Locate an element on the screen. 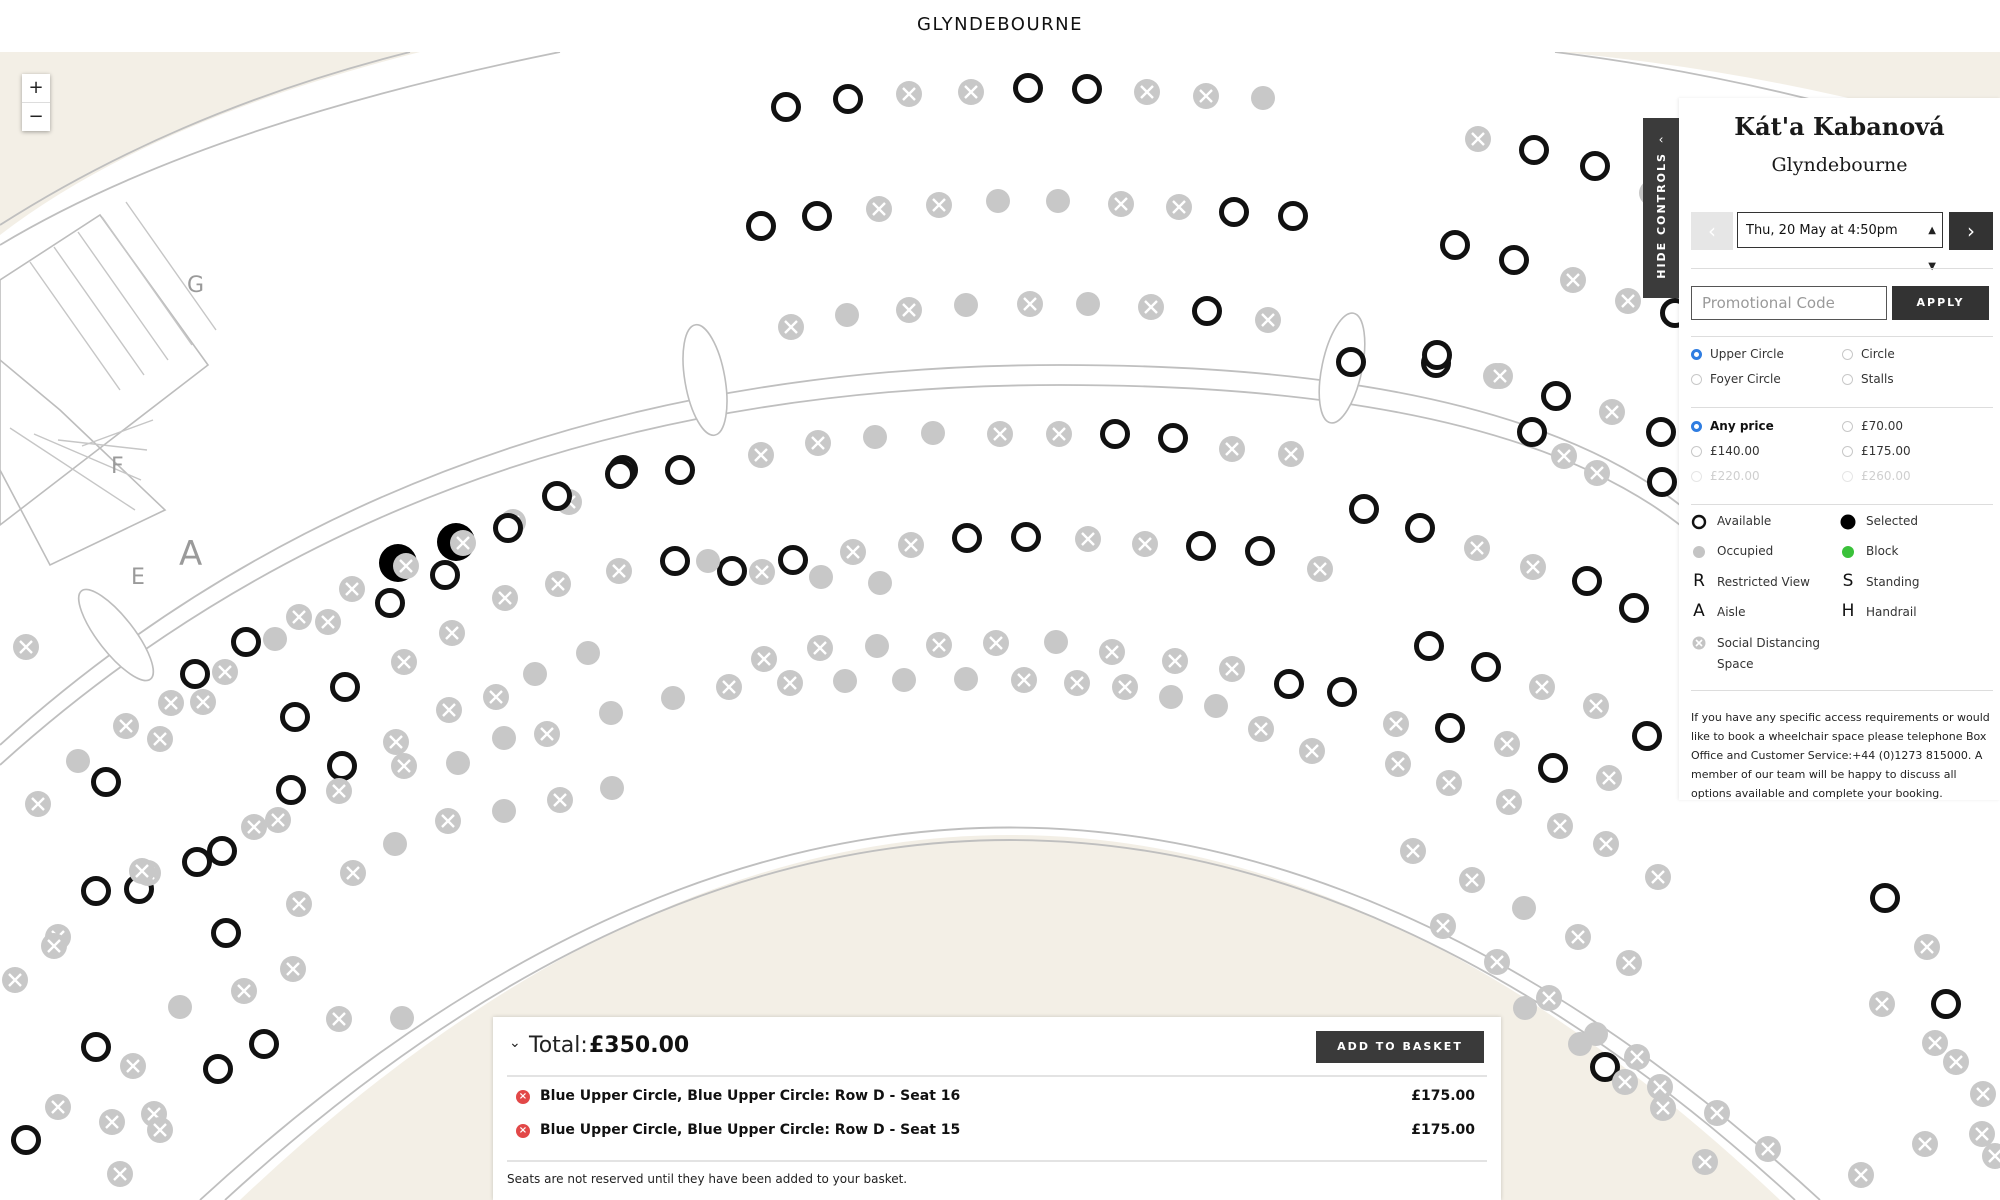 The height and width of the screenshot is (1200, 2000). zoom-out-button: − is located at coordinates (36, 117).